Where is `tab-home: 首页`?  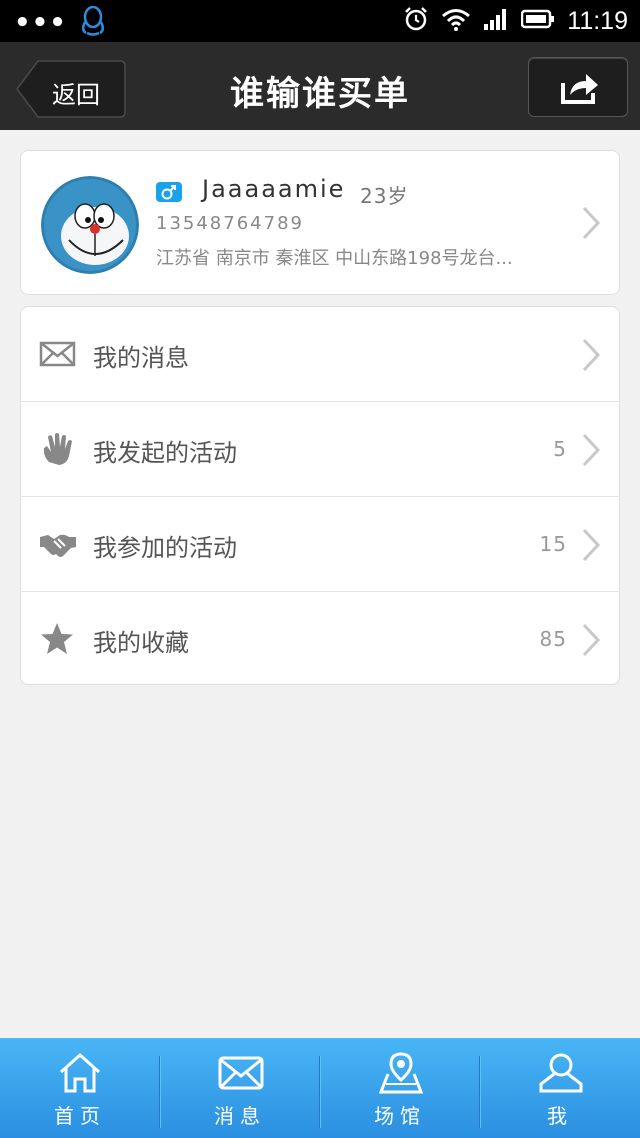 tab-home: 首页 is located at coordinates (80, 1088).